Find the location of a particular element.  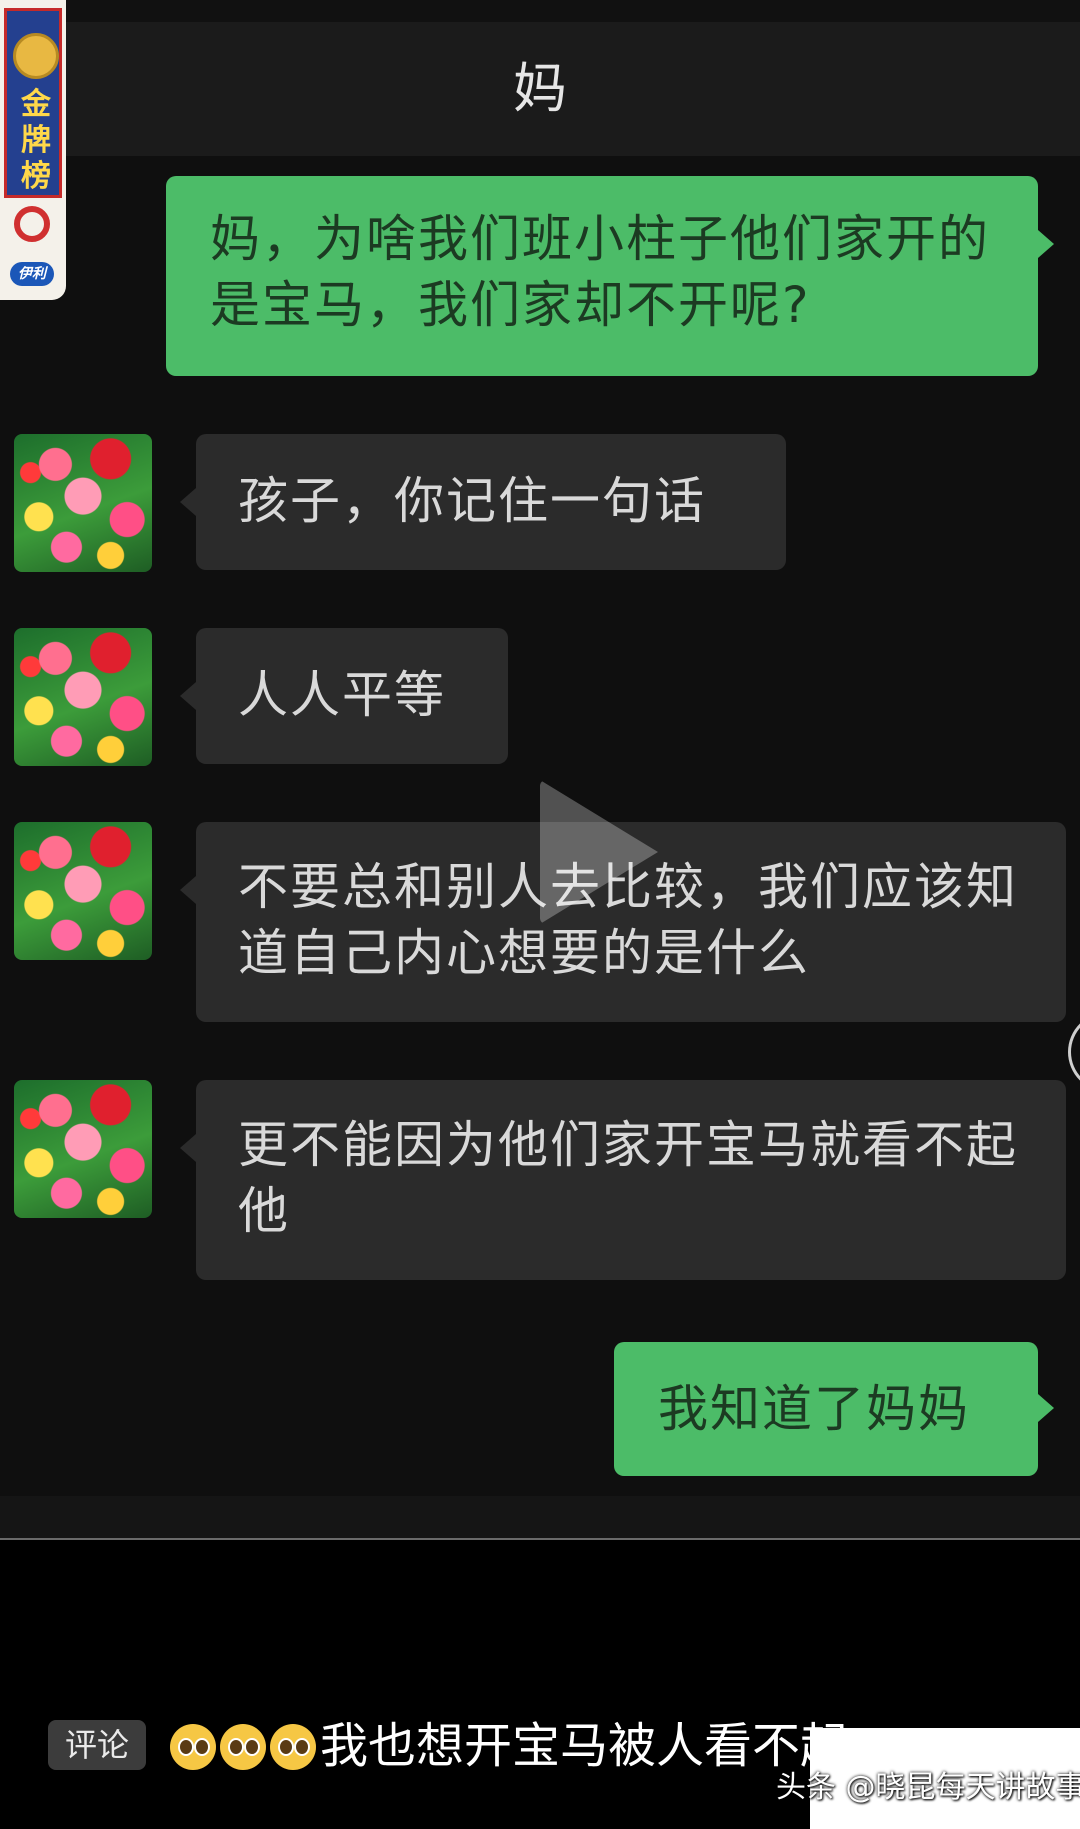

play-icon is located at coordinates (599, 852).